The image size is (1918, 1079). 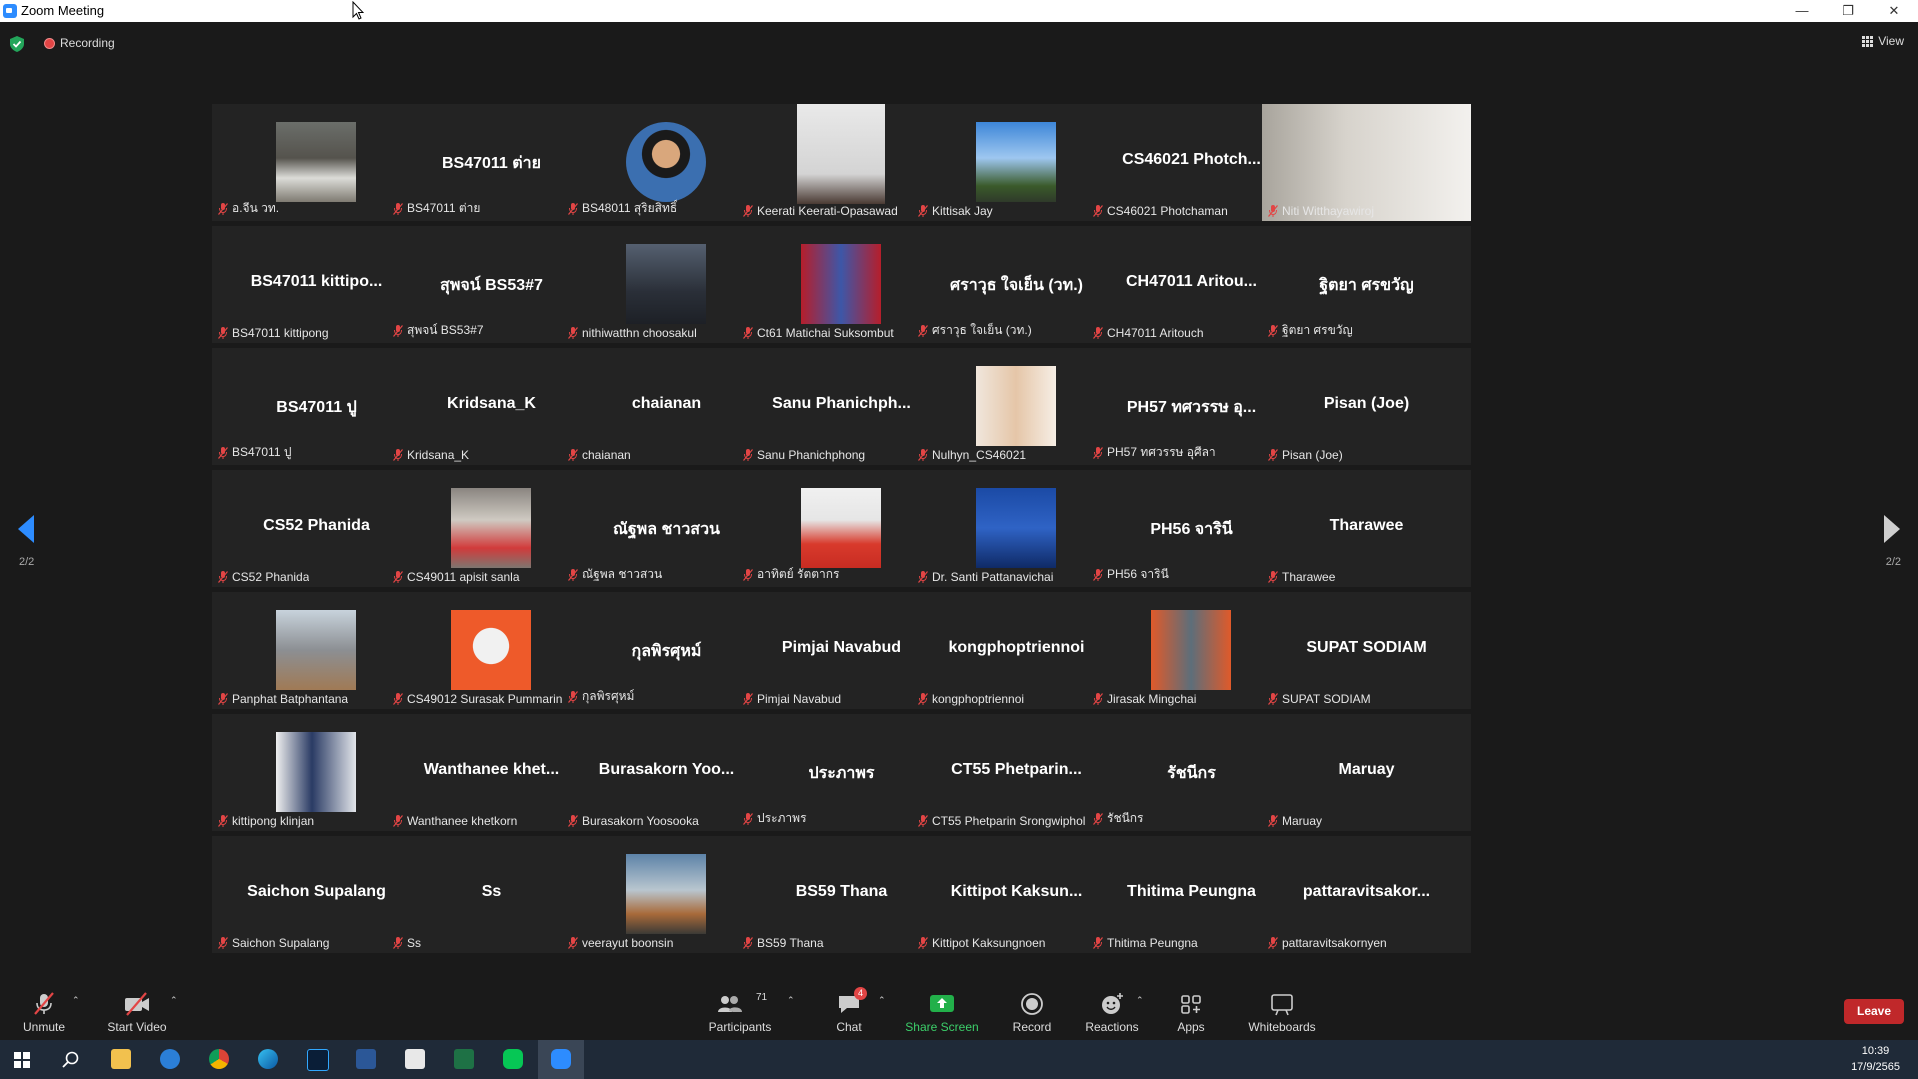 I want to click on windows-logo-icon, so click(x=22, y=1060).